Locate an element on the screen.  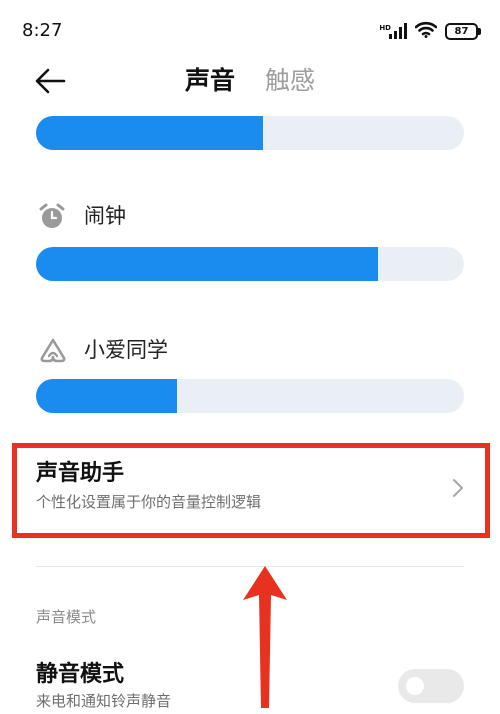
alarm-volume-slider is located at coordinates (250, 264).